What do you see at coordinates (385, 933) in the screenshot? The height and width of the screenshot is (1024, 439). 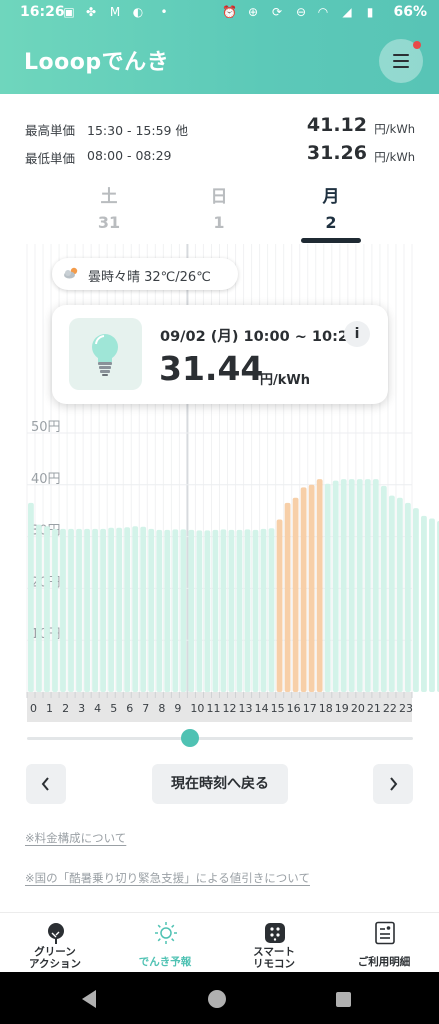 I see `bill-icon` at bounding box center [385, 933].